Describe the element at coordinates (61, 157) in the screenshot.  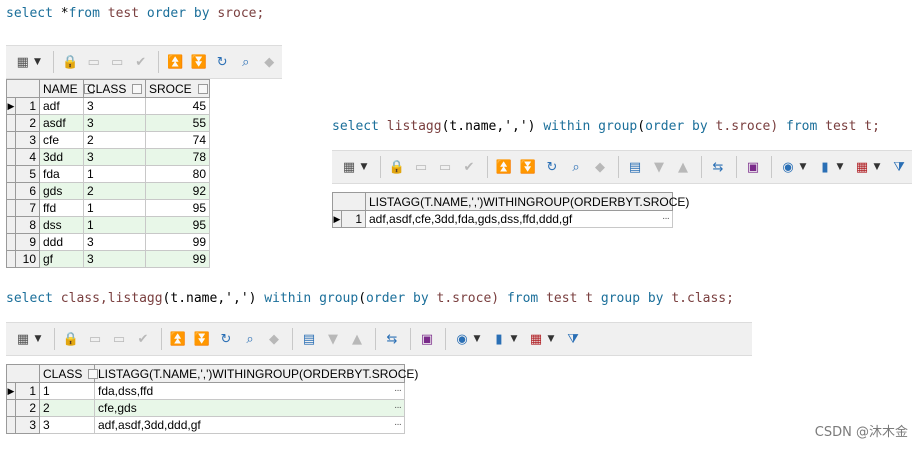
I see `grid-cell: 3dd` at that location.